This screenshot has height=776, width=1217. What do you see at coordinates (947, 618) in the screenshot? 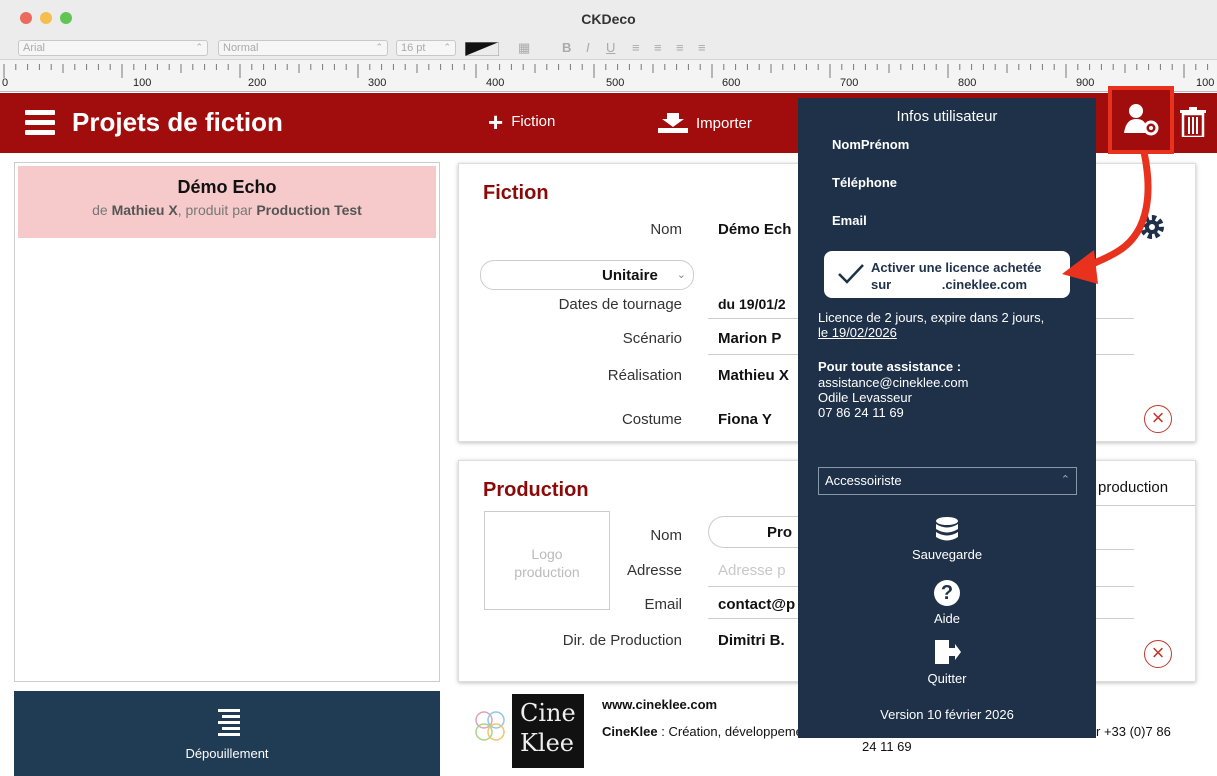
I see `help-label: Aide` at bounding box center [947, 618].